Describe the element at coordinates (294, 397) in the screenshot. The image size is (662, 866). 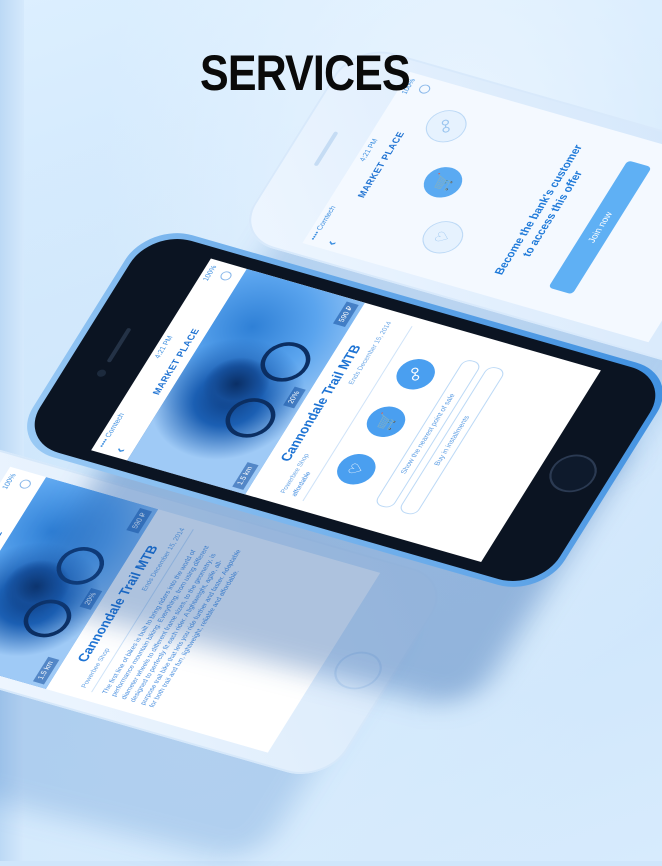
I see `discount-badge: 20%` at that location.